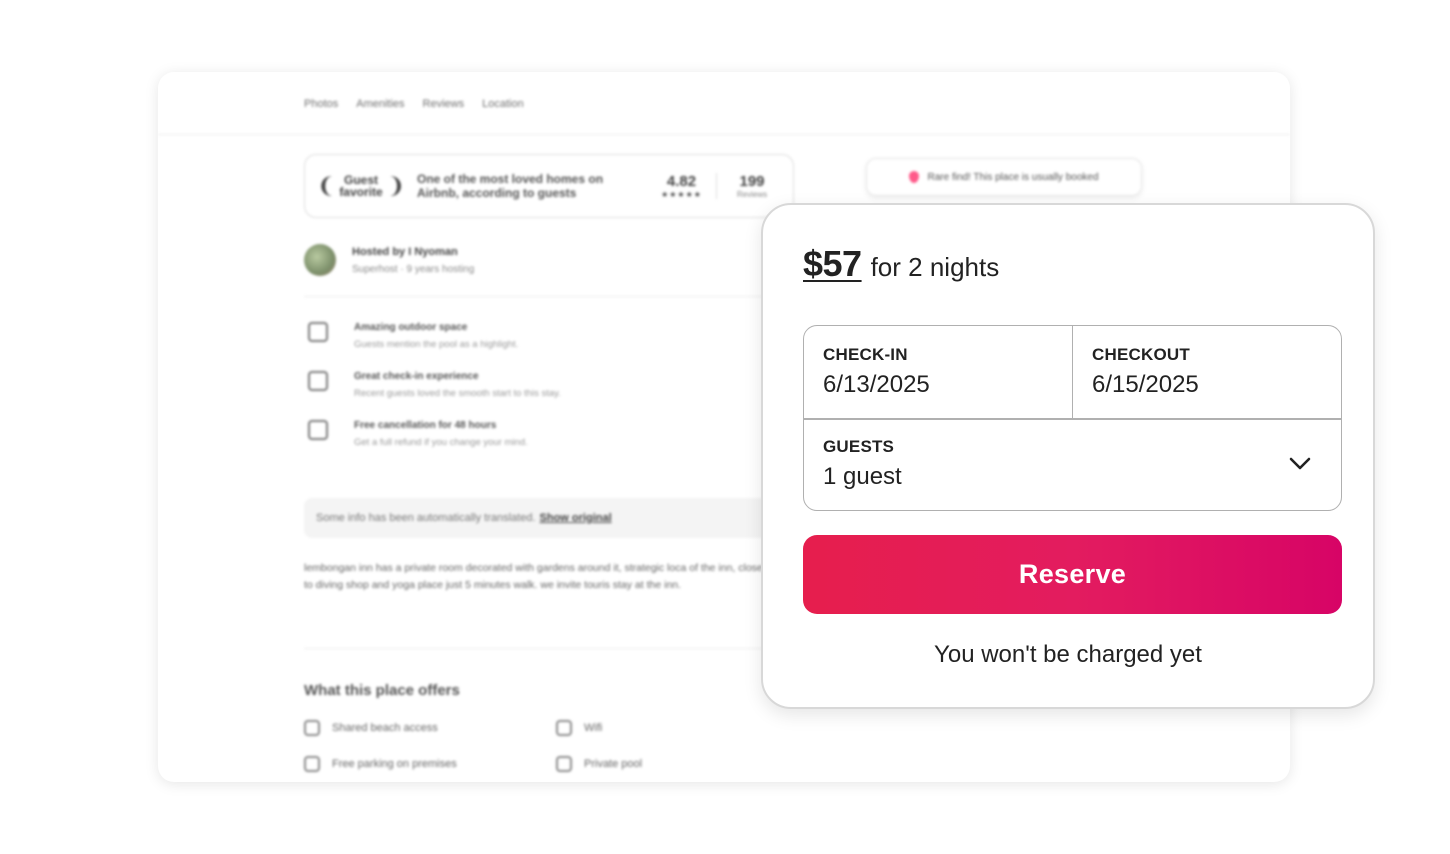  What do you see at coordinates (681, 194) in the screenshot?
I see `rating-stars: ★★★★★` at bounding box center [681, 194].